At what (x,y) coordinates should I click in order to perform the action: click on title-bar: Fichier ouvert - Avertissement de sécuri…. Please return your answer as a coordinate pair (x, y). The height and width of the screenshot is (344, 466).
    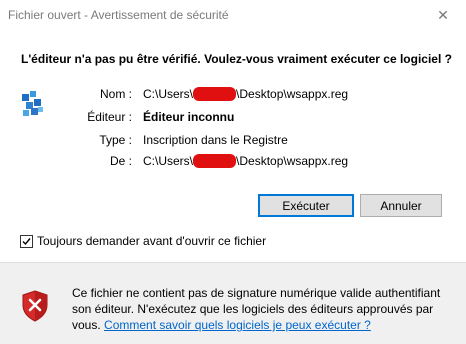
    Looking at the image, I should click on (233, 15).